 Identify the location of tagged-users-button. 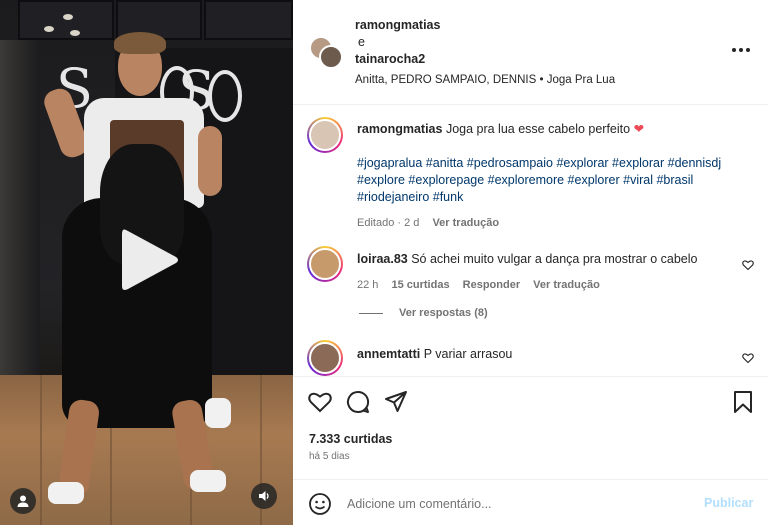
(23, 501).